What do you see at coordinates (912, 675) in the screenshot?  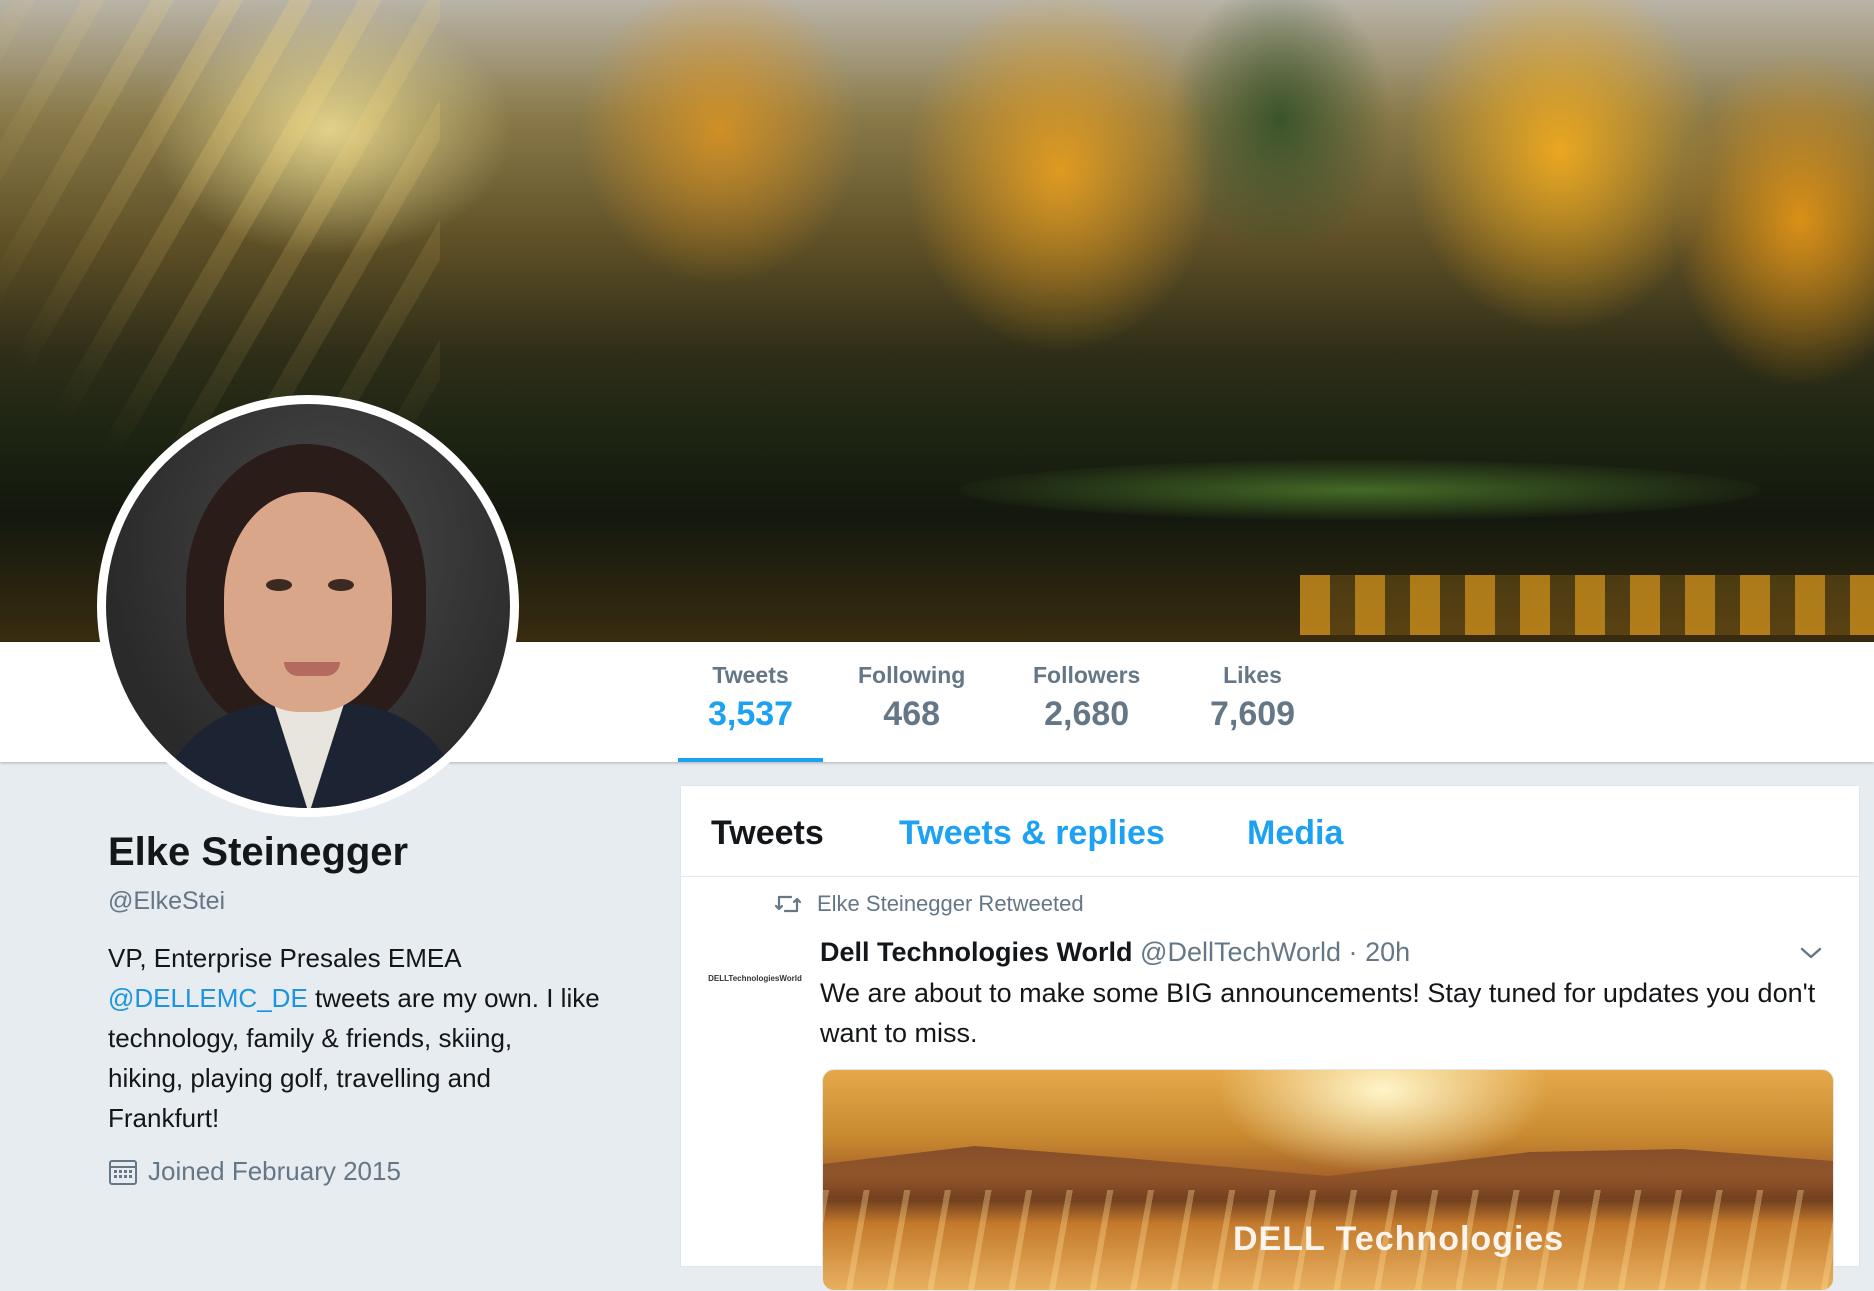 I see `stat-label: Following` at bounding box center [912, 675].